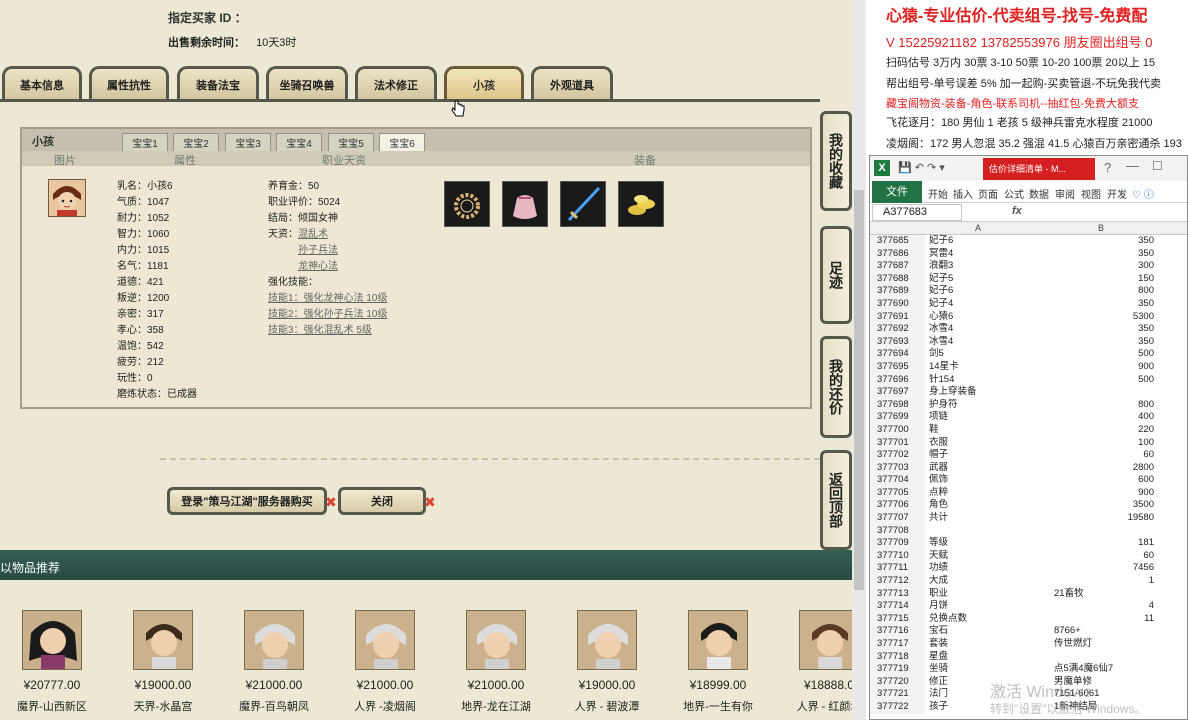  I want to click on row-number: 377707, so click(897, 518).